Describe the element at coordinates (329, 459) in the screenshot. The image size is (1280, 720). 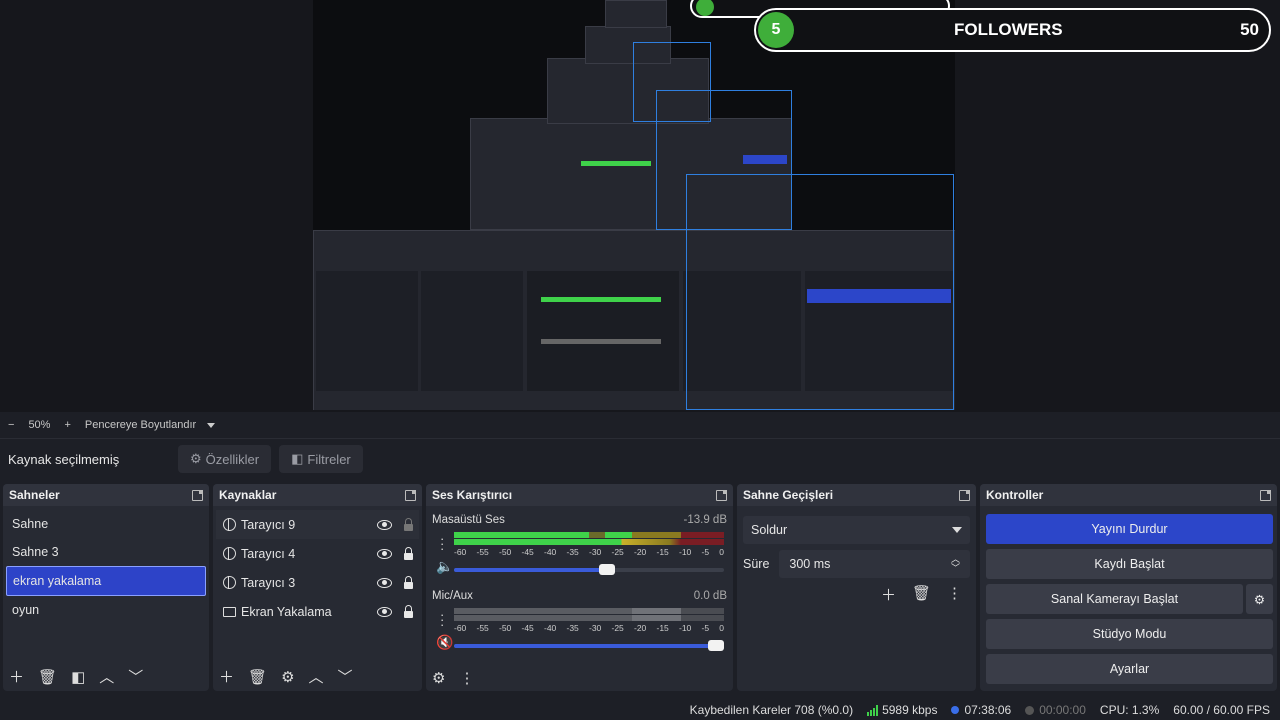
I see `filters-label: Filtreler` at that location.